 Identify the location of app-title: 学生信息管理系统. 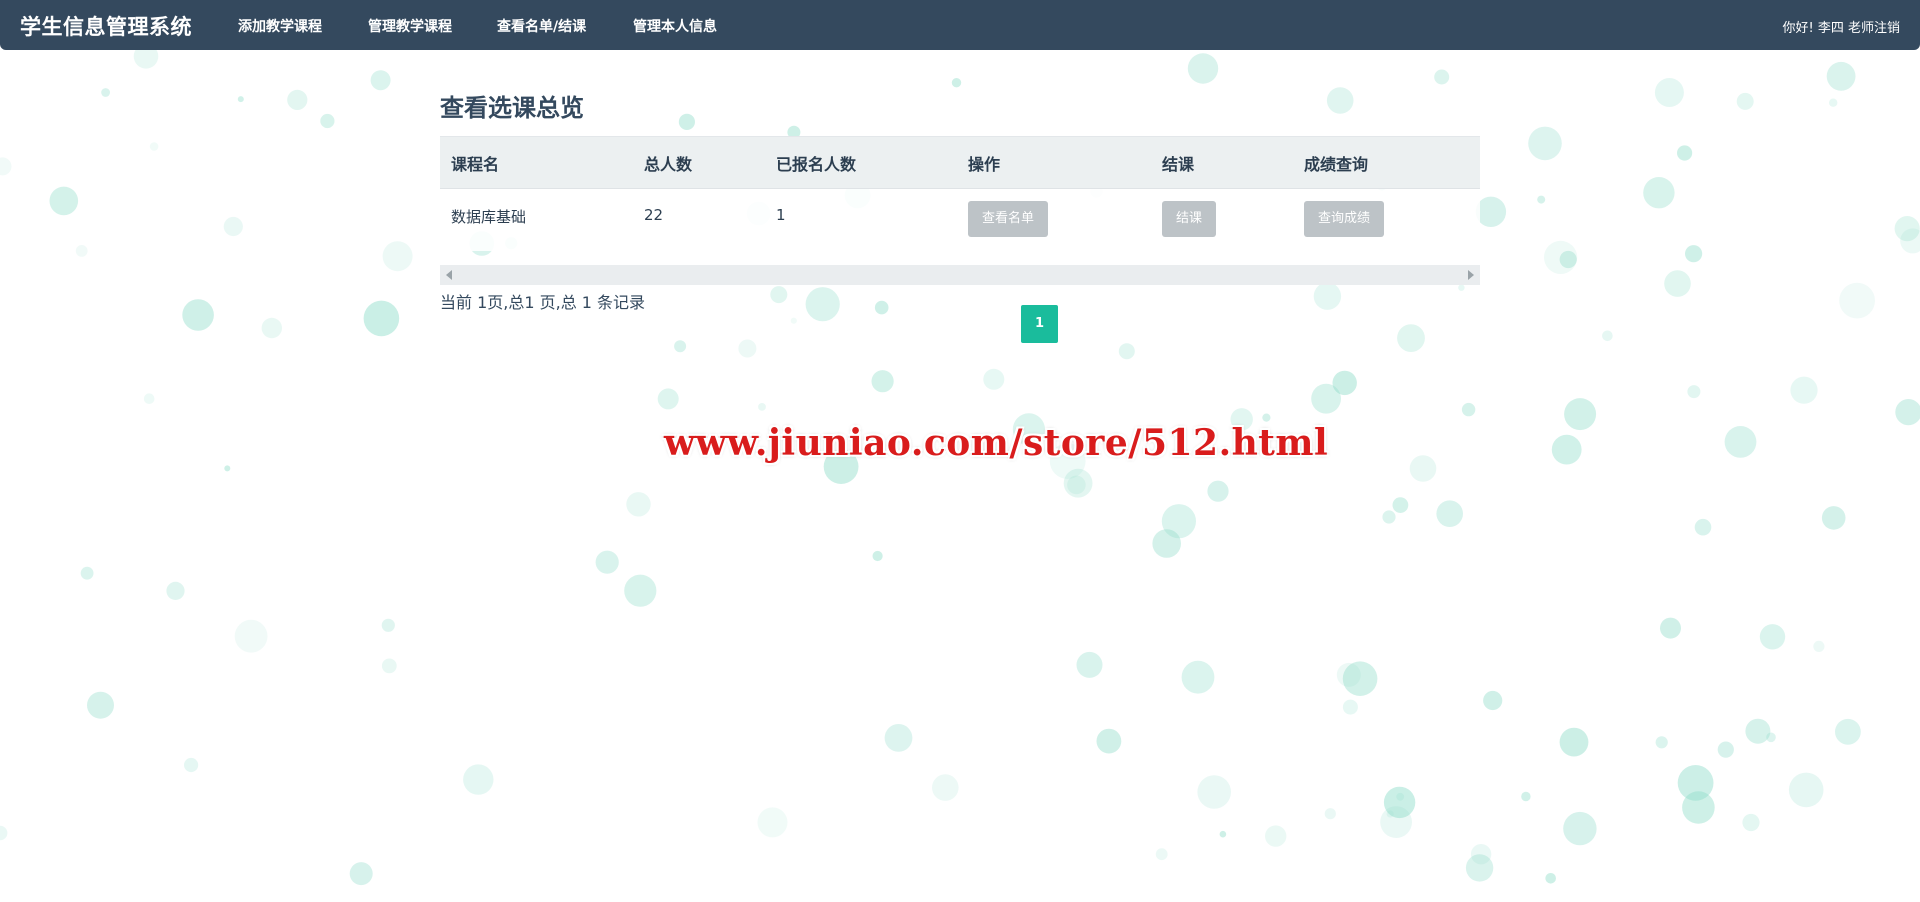
(106, 26).